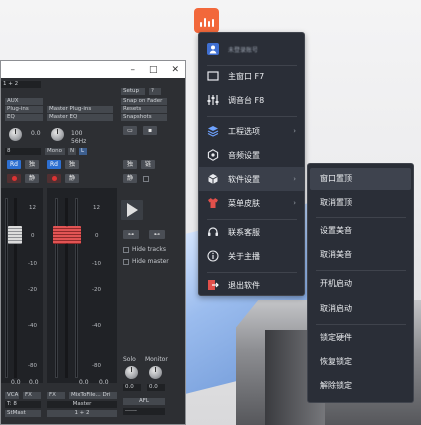 Image resolution: width=421 pixels, height=425 pixels. Describe the element at coordinates (93, 395) in the screenshot. I see `mix-to-file-button: MixToFile... Dri` at that location.